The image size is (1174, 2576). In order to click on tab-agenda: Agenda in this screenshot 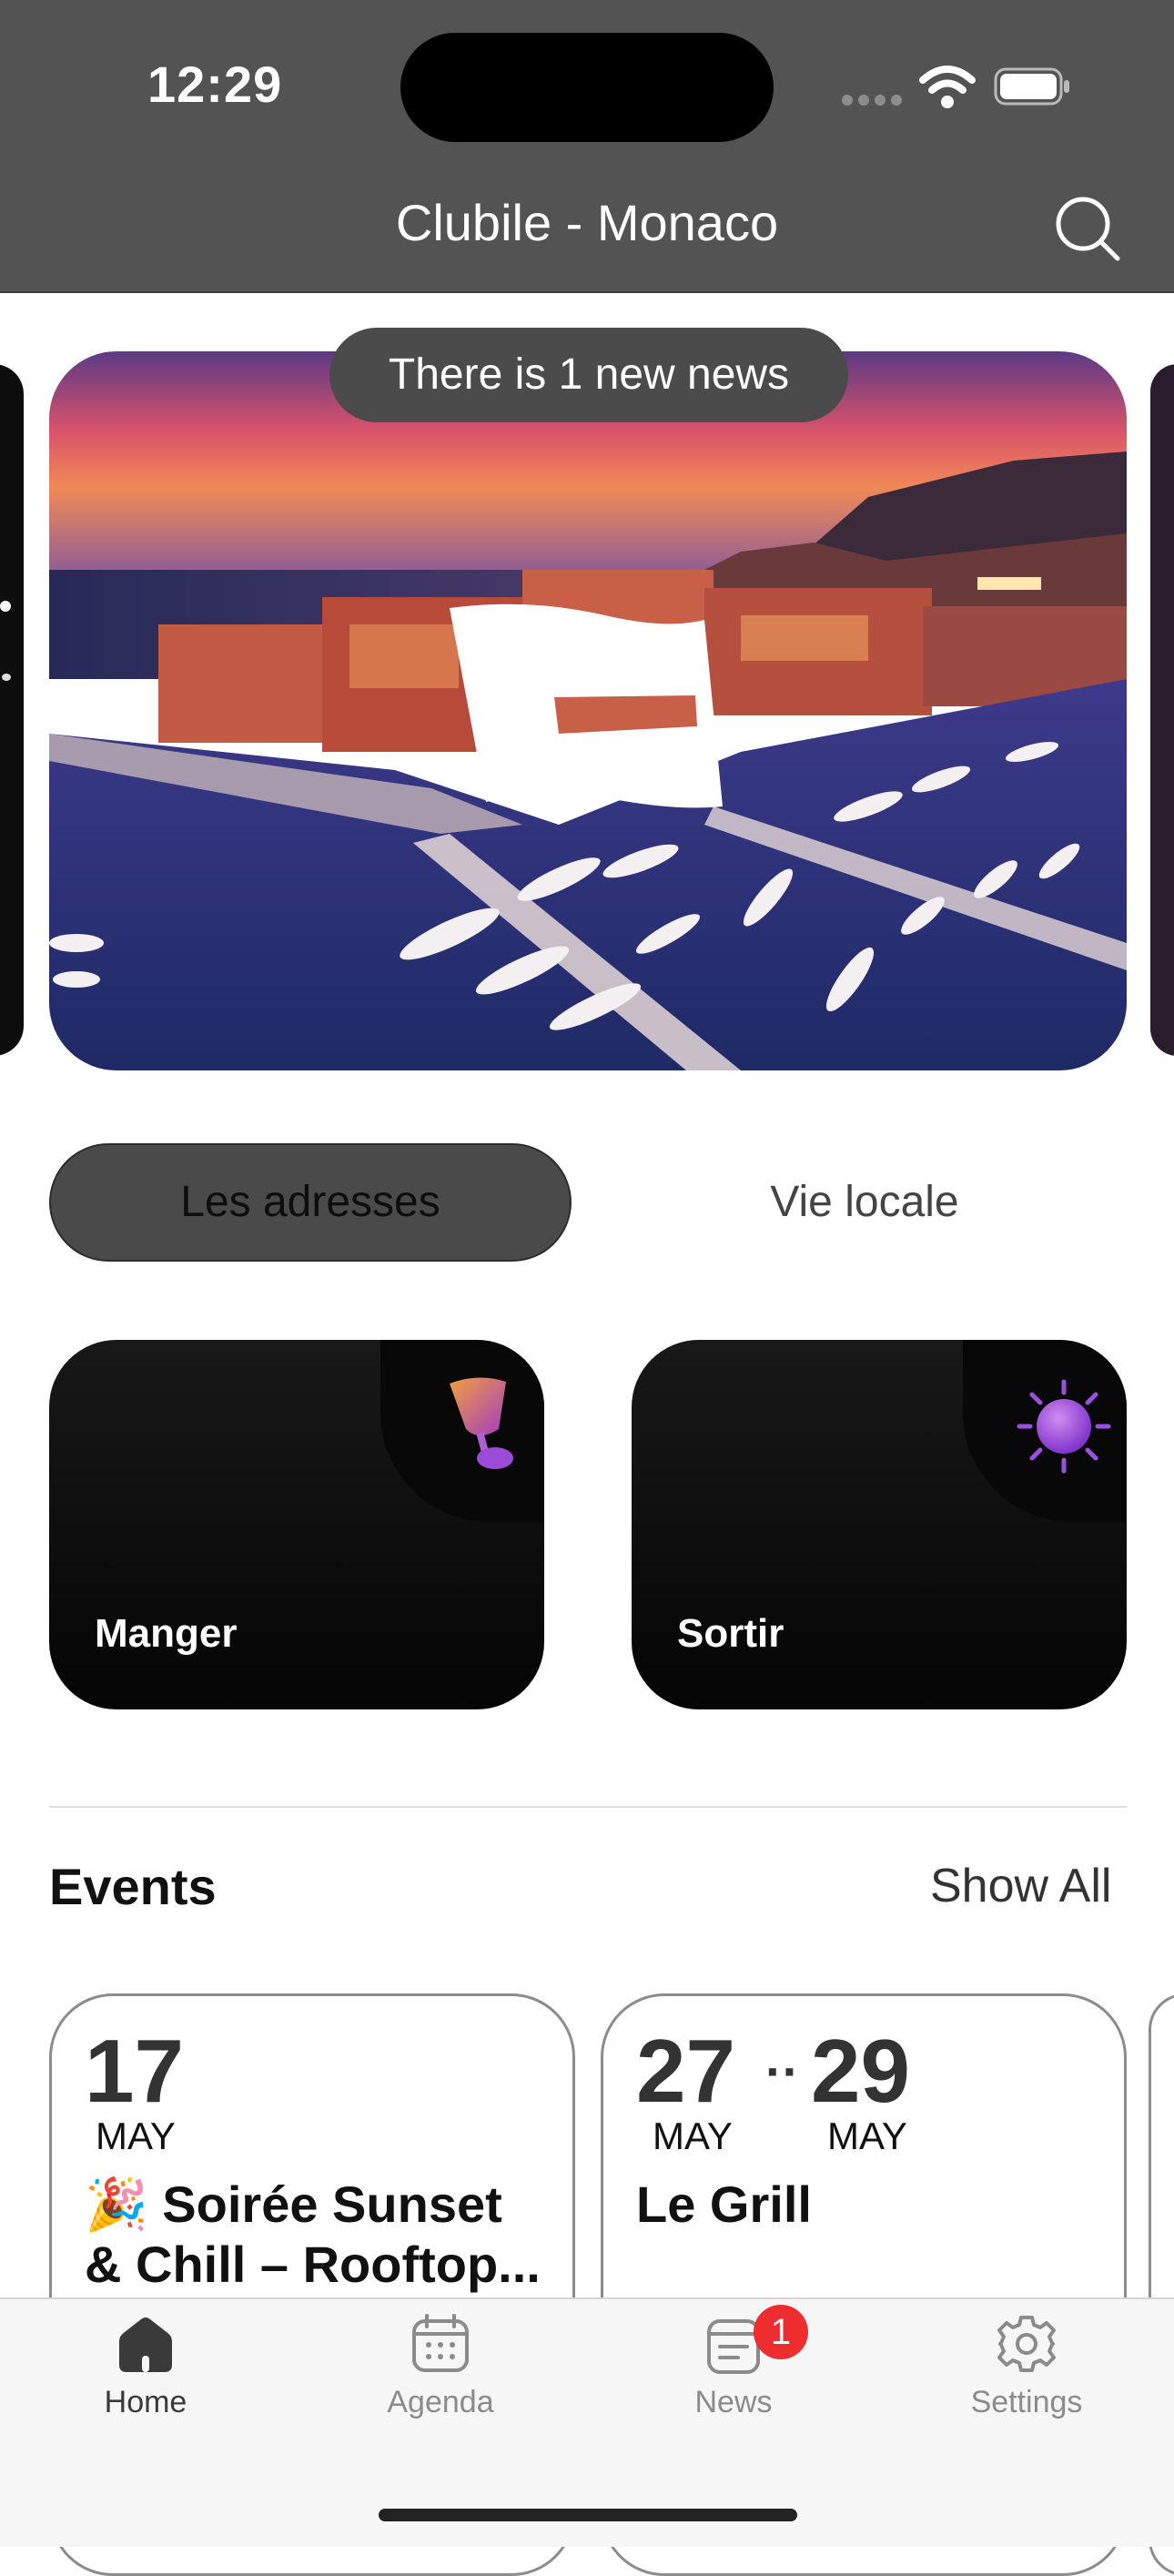, I will do `click(440, 2380)`.